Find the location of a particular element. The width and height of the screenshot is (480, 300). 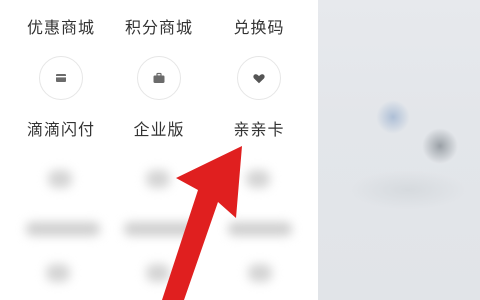

menu-item-enterprise is located at coordinates (159, 78).